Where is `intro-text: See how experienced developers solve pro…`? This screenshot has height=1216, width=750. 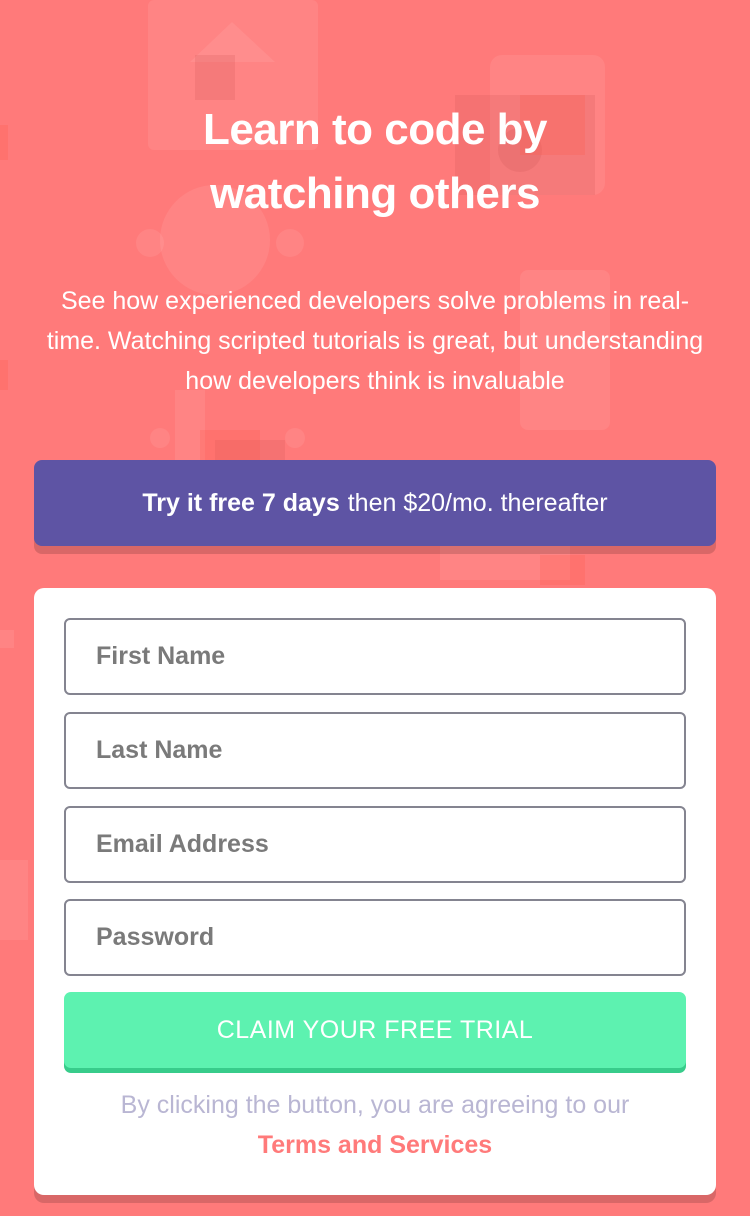
intro-text: See how experienced developers solve pro… is located at coordinates (375, 341).